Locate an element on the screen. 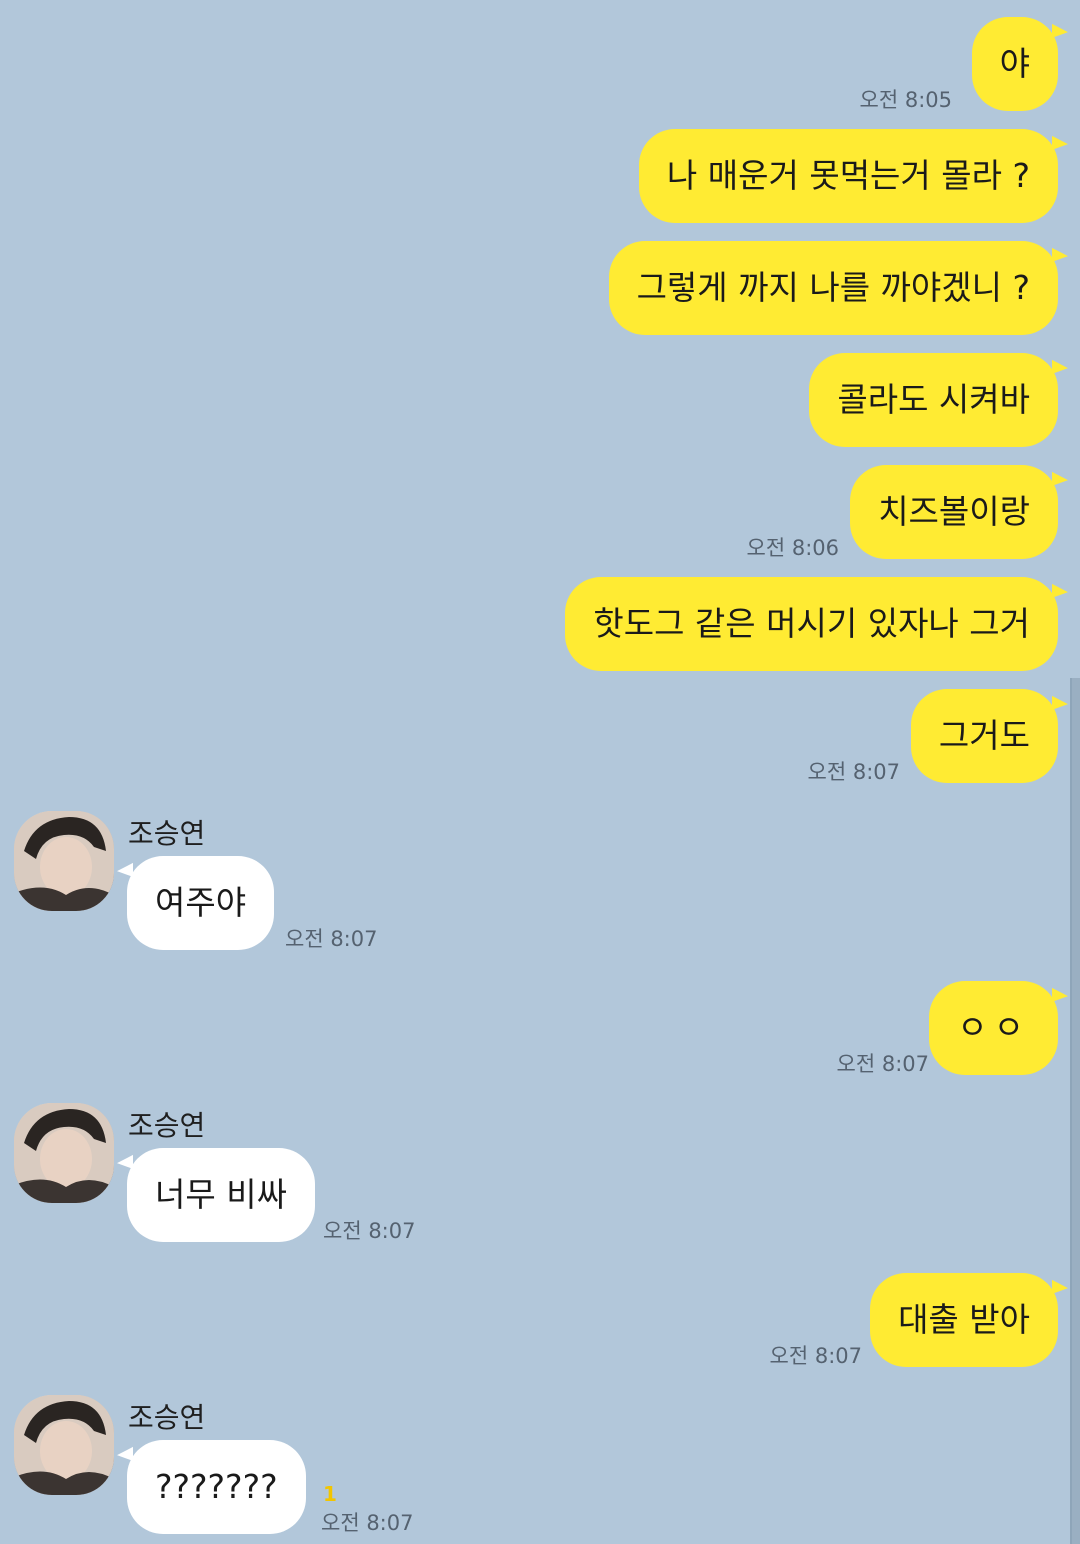  my-message-bubble: 핫도그 같은 머시기 있자나 그거 is located at coordinates (816, 624).